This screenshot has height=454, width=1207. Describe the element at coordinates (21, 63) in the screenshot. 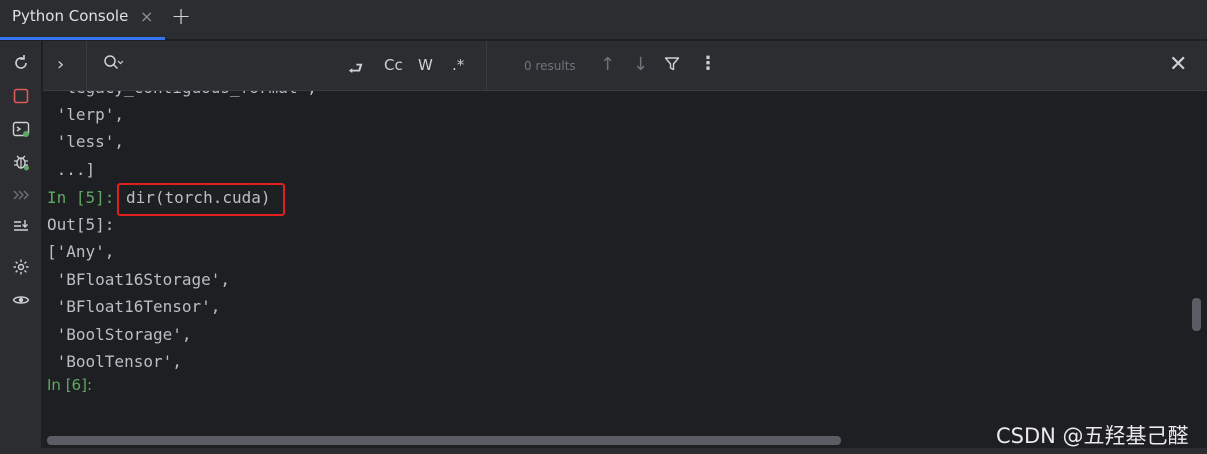

I see `rerun-icon` at that location.